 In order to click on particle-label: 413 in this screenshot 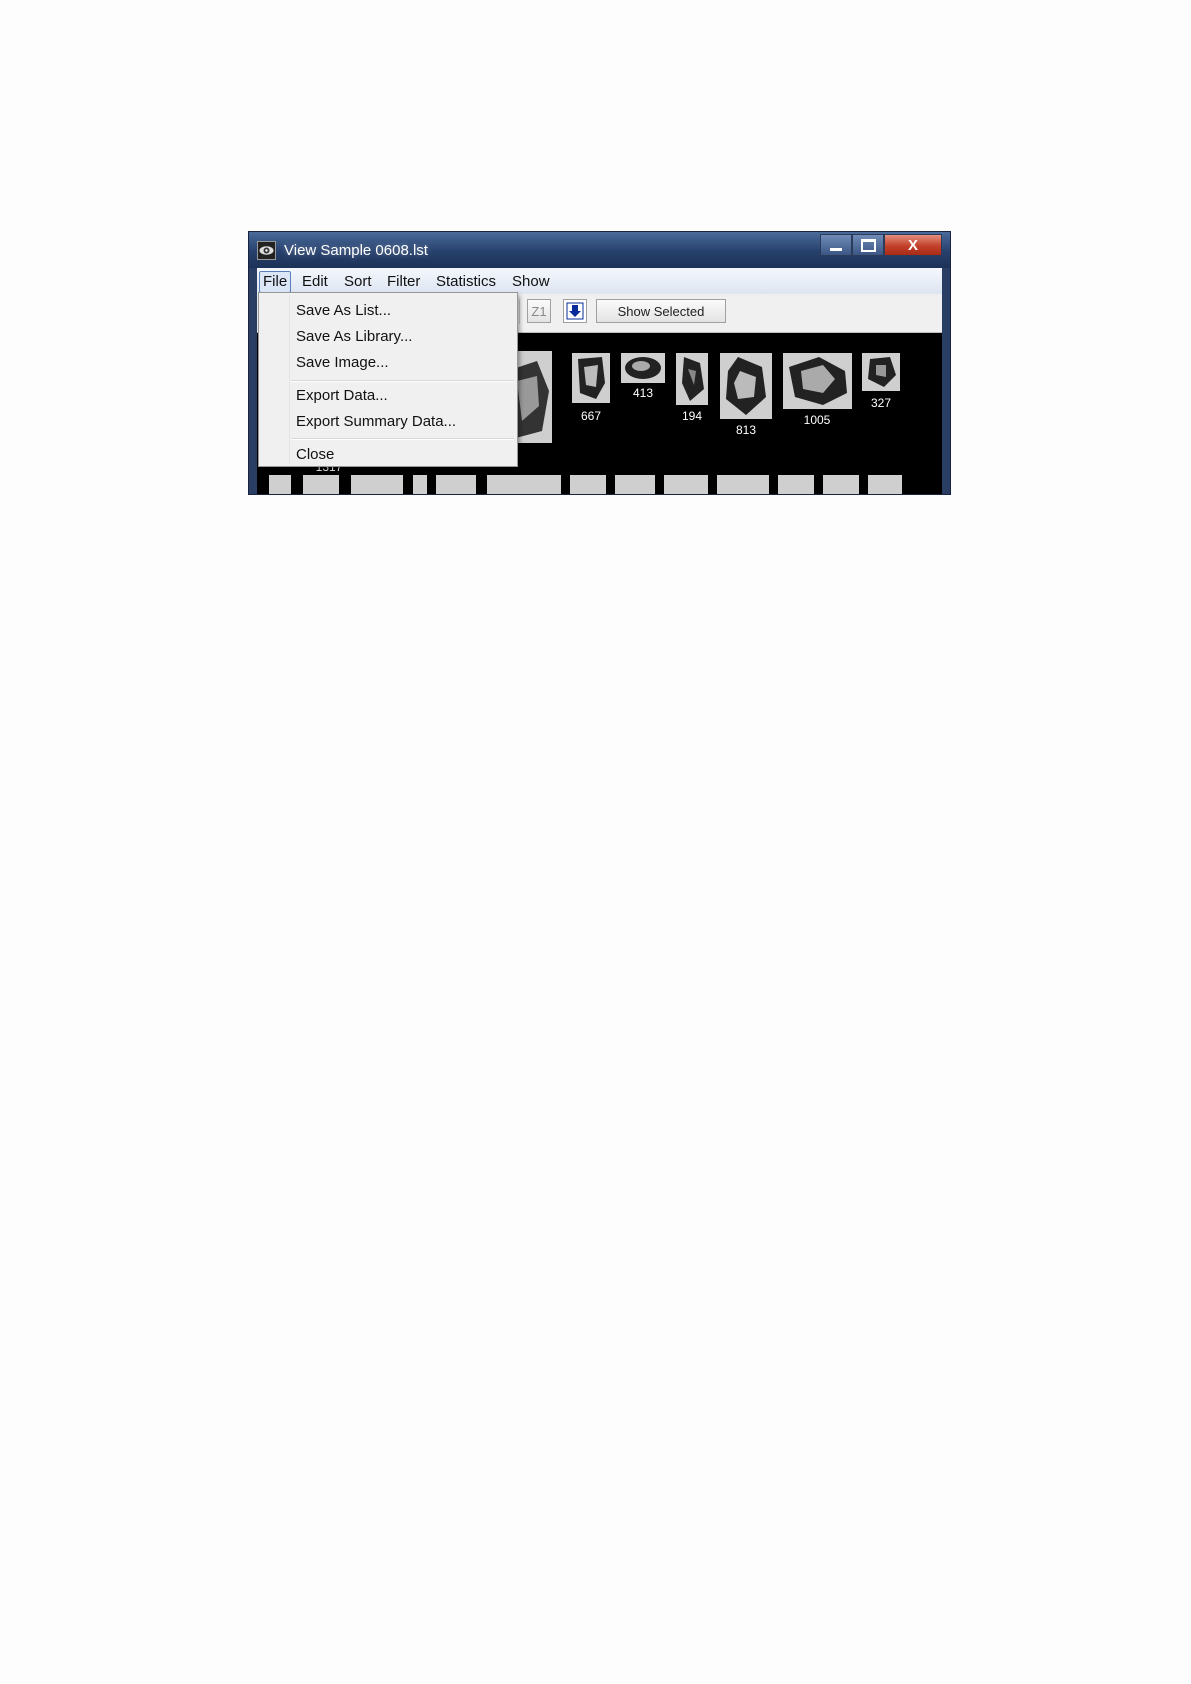, I will do `click(643, 393)`.